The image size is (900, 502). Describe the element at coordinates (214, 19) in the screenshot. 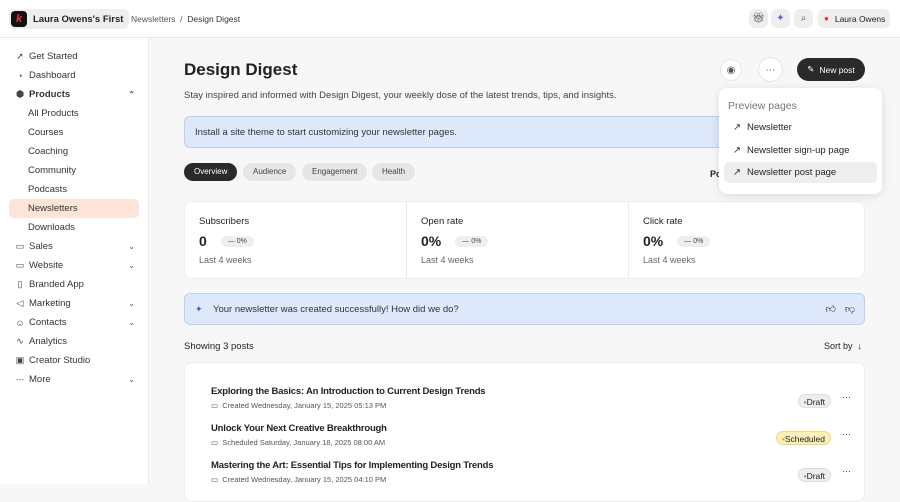

I see `breadcrumb-current: Design Digest` at that location.